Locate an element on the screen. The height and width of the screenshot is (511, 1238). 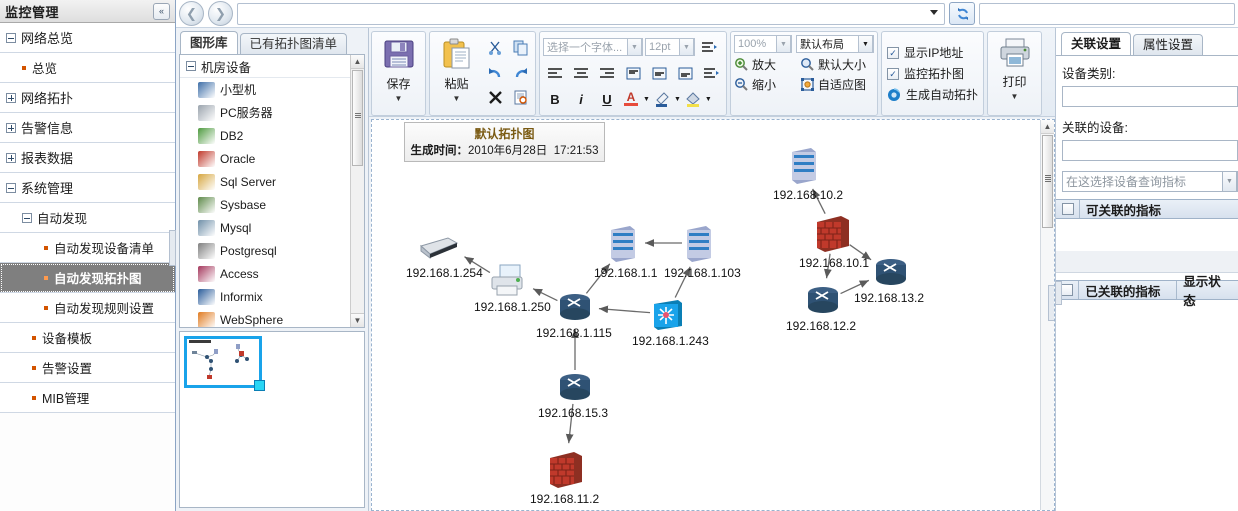
topology-node-n2: 192.168.1.250 is located at coordinates (512, 289).